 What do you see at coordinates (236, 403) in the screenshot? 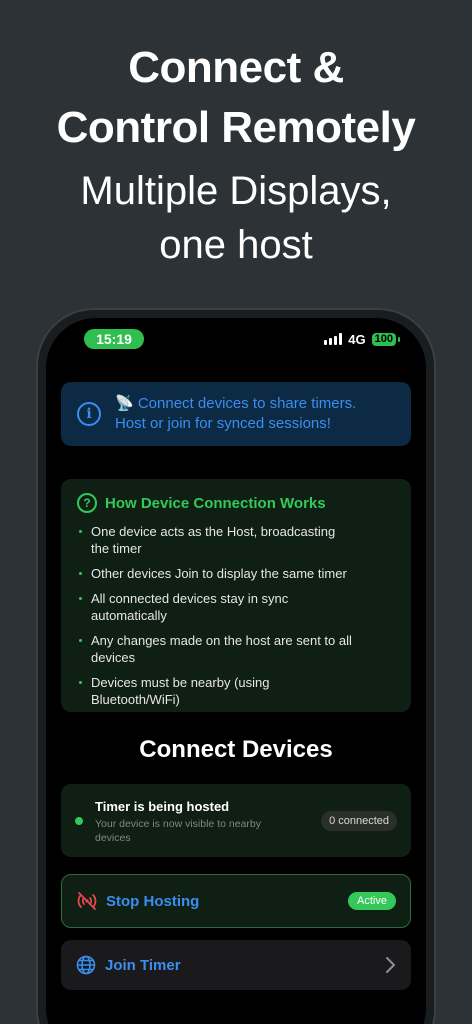
I see `info-banner-line1: 📡 Connect devices to share timers.` at bounding box center [236, 403].